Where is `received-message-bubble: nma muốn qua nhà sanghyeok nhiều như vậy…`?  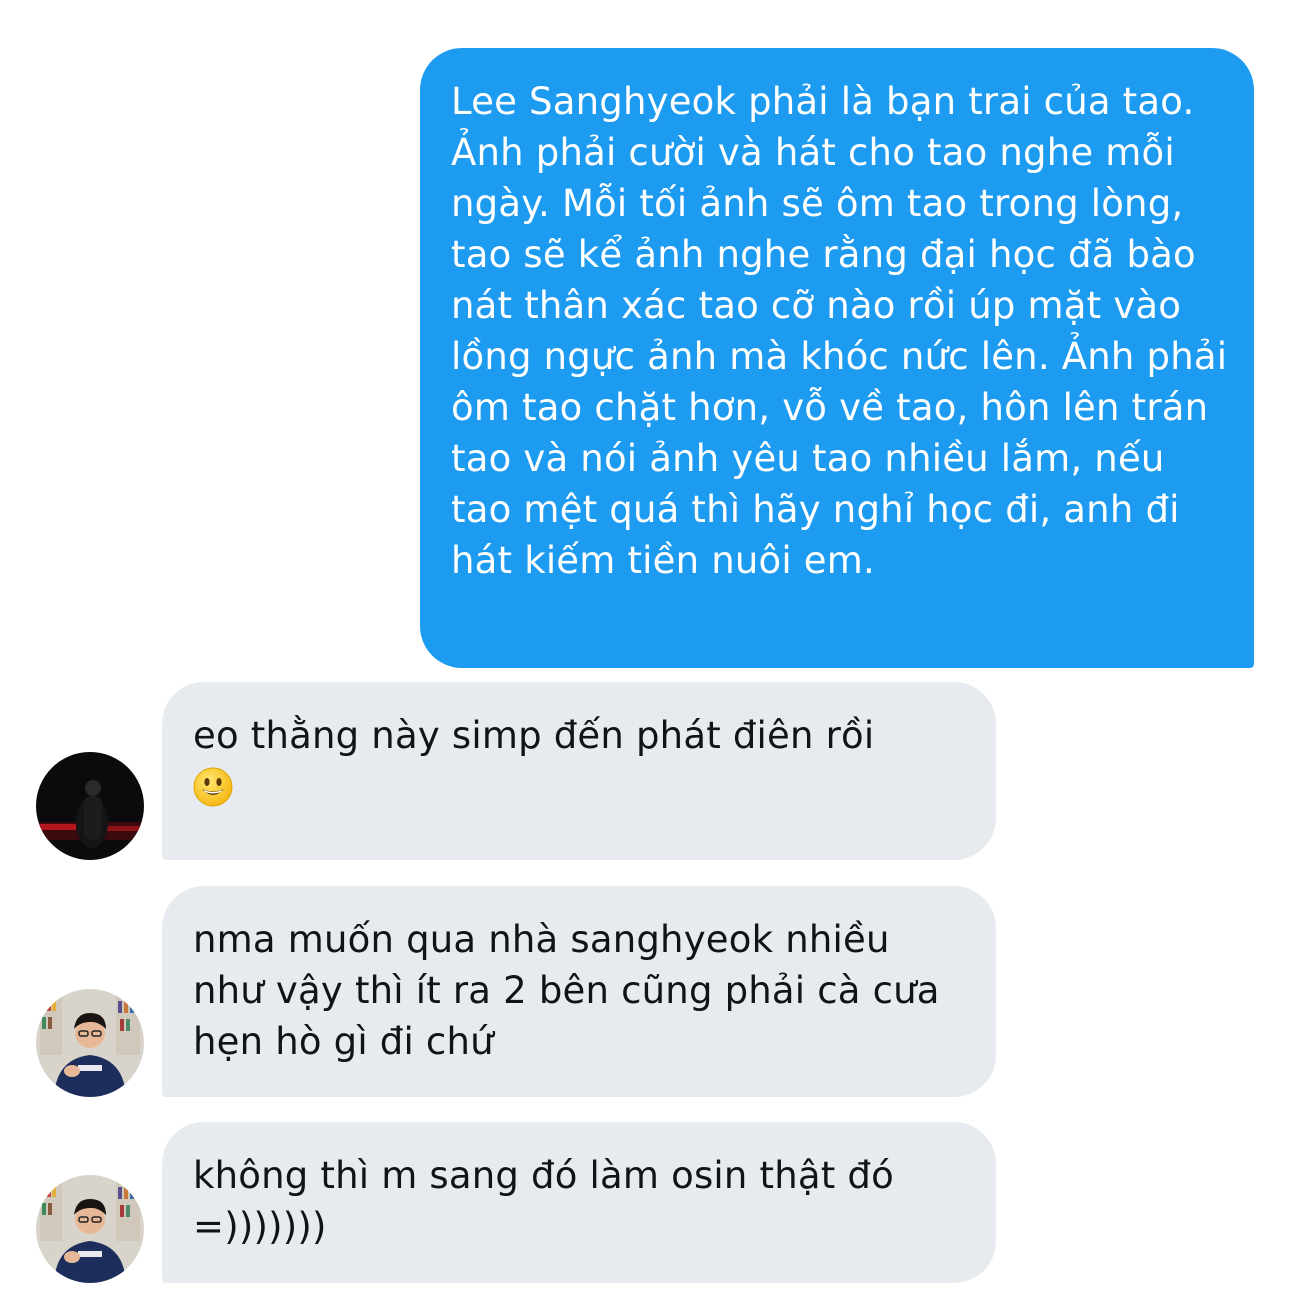 received-message-bubble: nma muốn qua nhà sanghyeok nhiều như vậy… is located at coordinates (579, 991).